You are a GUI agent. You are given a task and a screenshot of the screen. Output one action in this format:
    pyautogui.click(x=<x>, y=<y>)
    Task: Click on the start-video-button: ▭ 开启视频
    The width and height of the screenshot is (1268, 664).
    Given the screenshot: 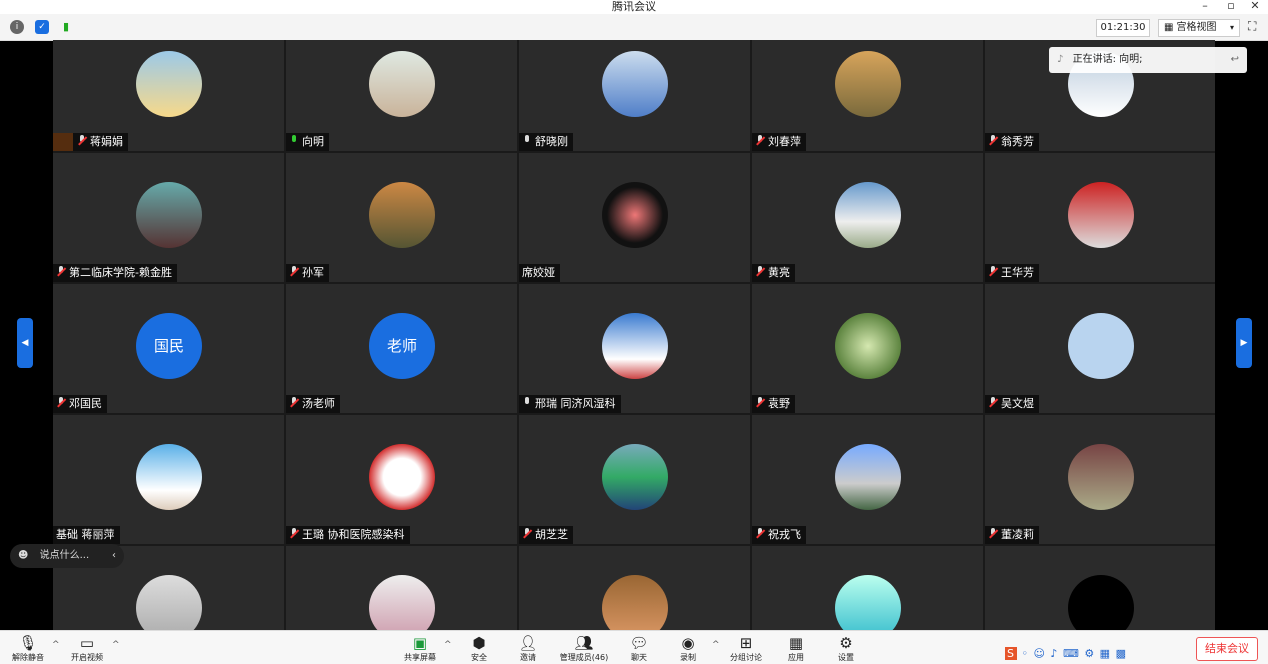 What is the action you would take?
    pyautogui.click(x=87, y=648)
    